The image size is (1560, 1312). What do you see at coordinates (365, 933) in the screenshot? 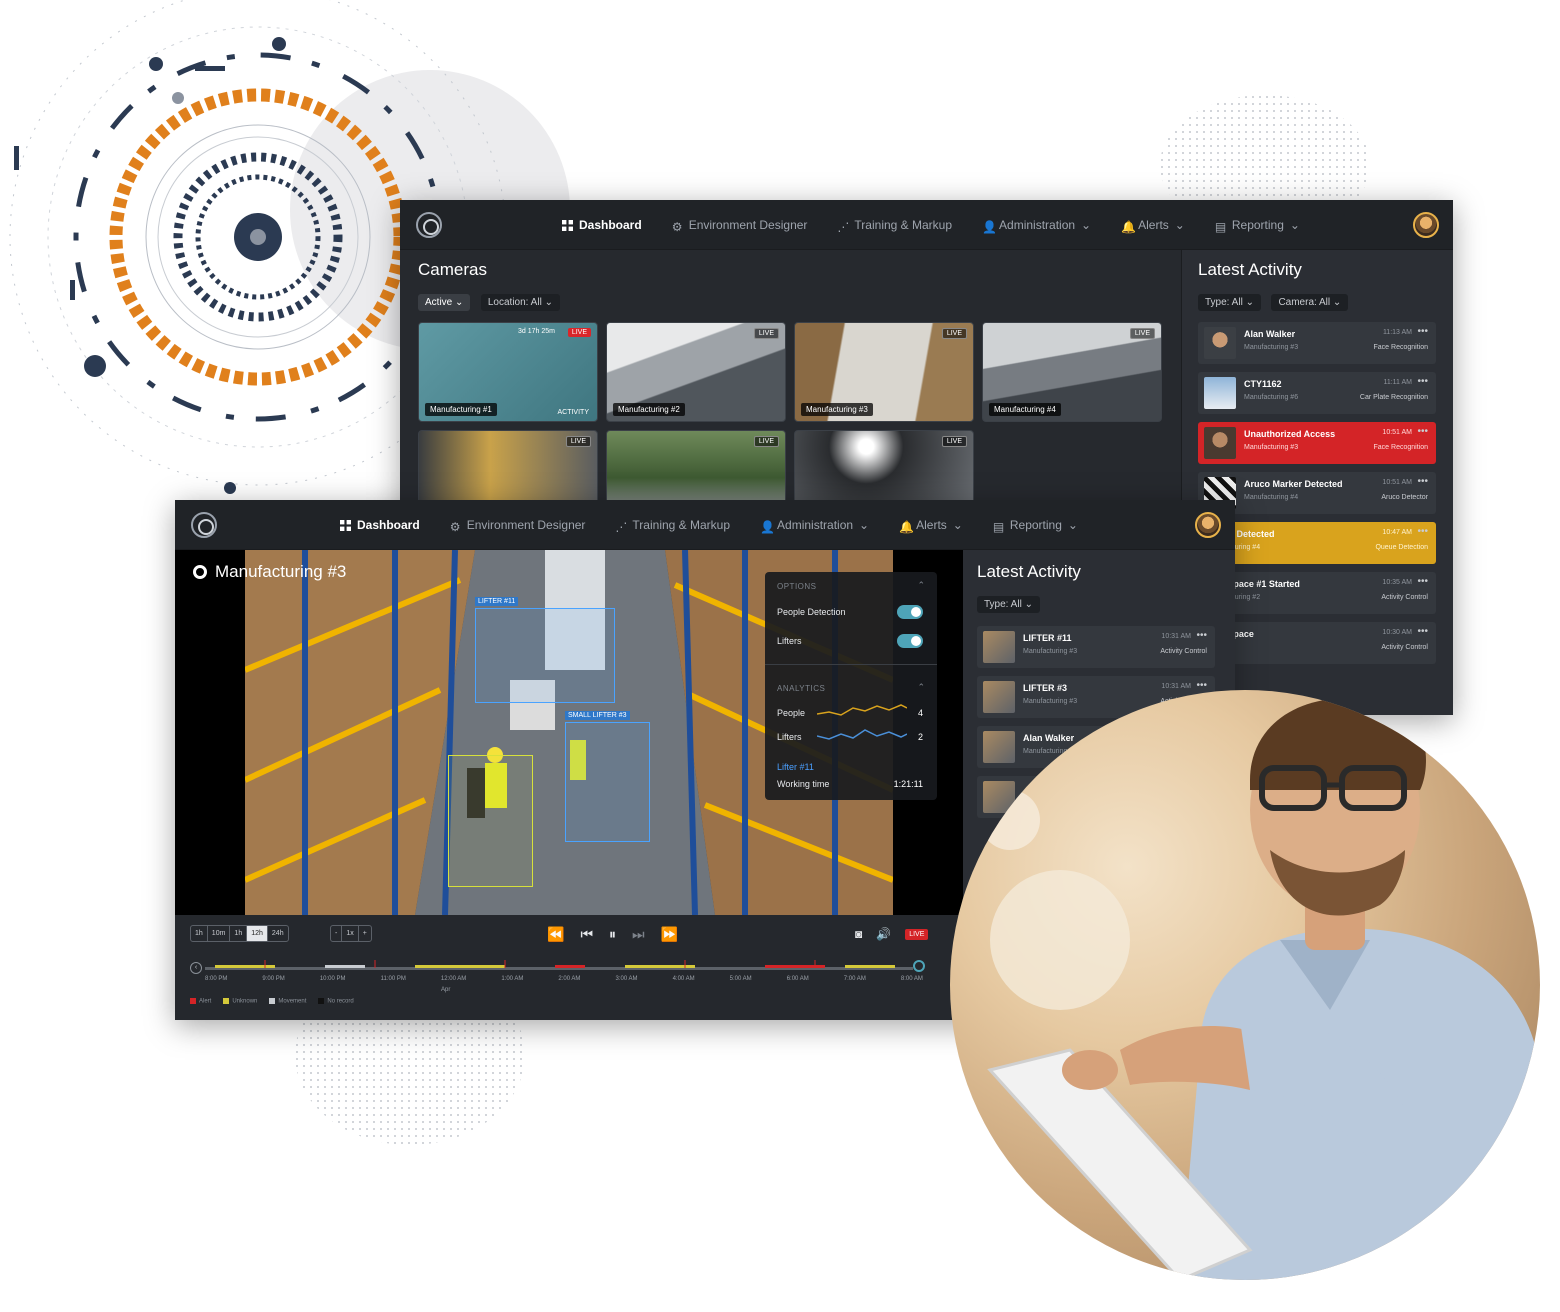
I see `speed-up-button: +` at bounding box center [365, 933].